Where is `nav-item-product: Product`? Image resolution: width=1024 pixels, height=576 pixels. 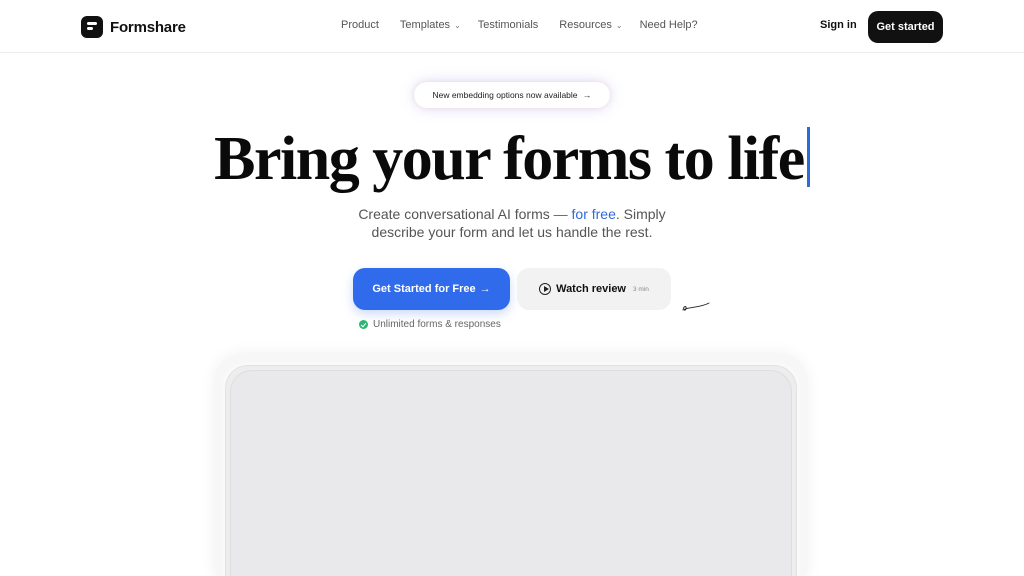
nav-item-product: Product is located at coordinates (360, 25).